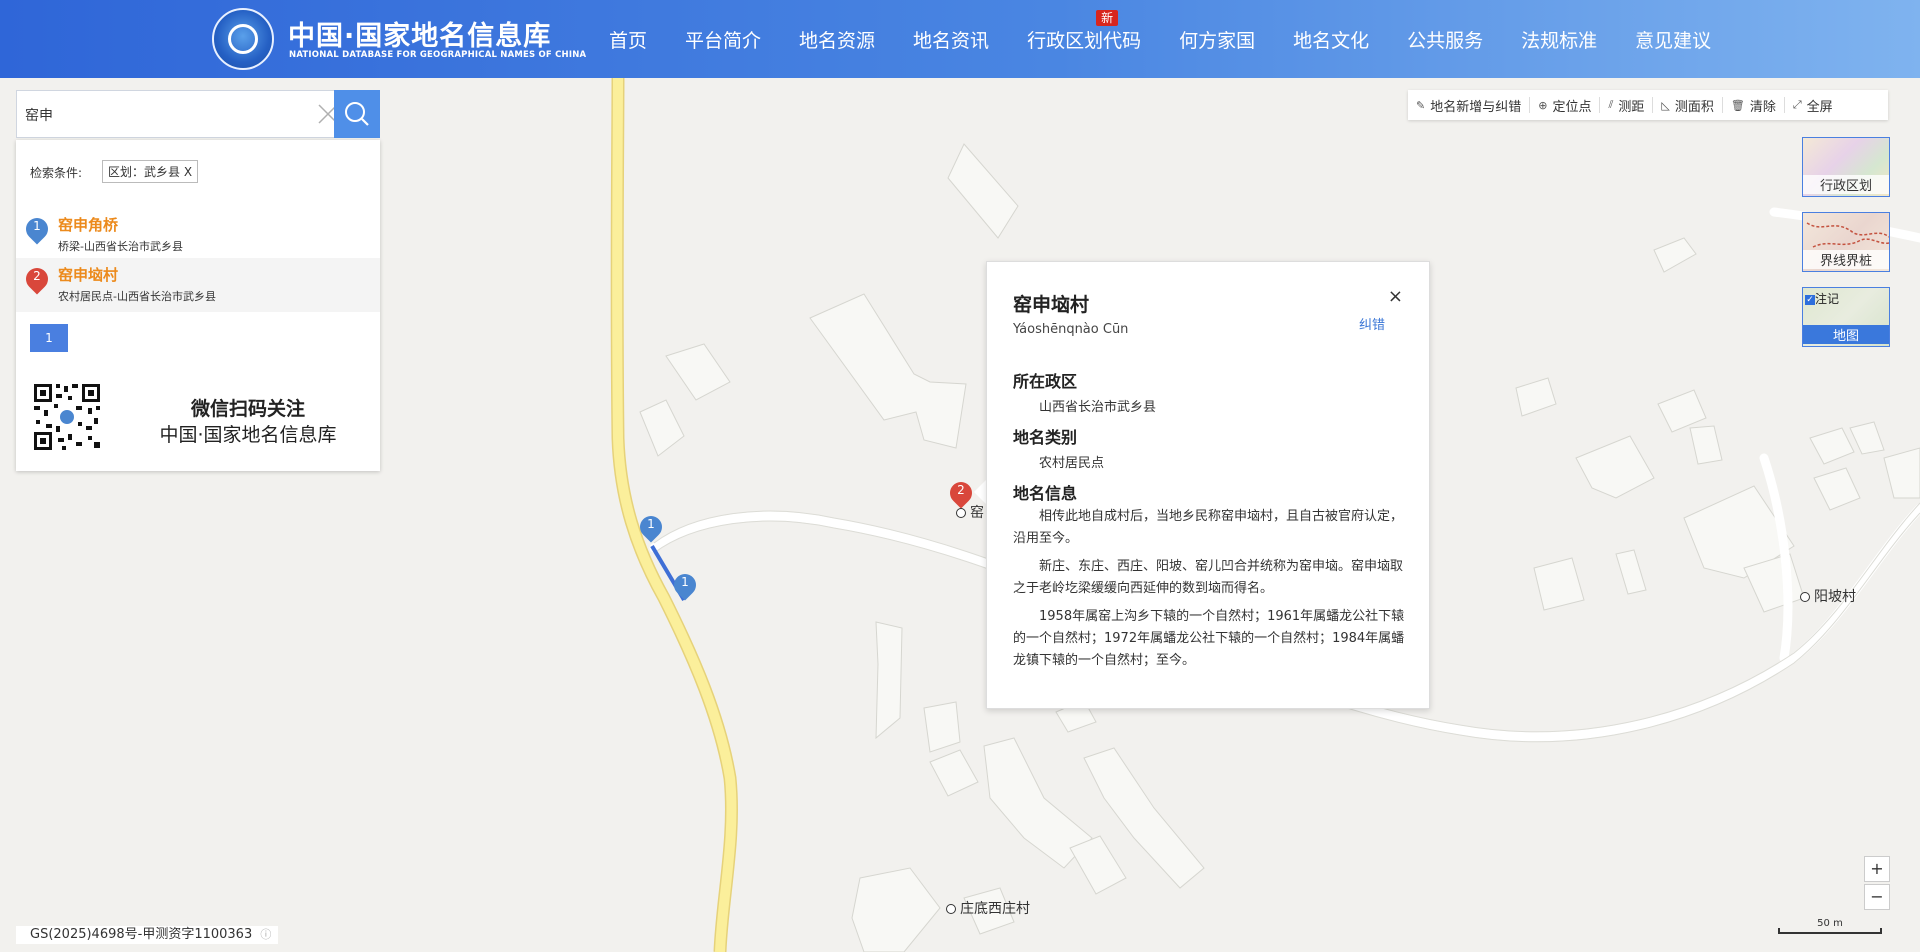 This screenshot has width=1920, height=952. I want to click on crosshair-icon: ⊕, so click(1543, 105).